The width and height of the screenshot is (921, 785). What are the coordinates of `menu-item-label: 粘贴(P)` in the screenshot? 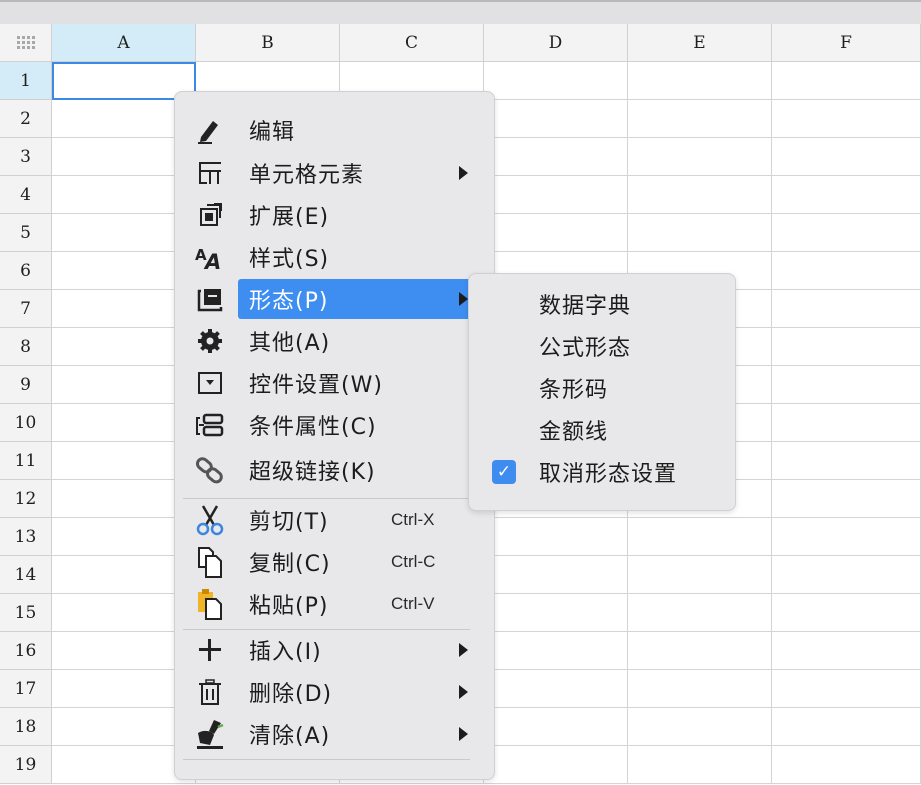 It's located at (289, 606).